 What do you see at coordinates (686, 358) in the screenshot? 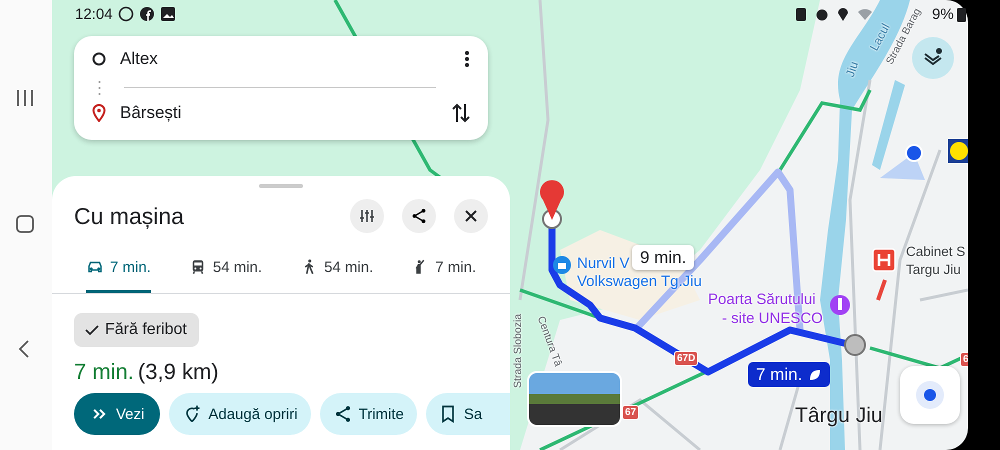
I see `road-number: 67D` at bounding box center [686, 358].